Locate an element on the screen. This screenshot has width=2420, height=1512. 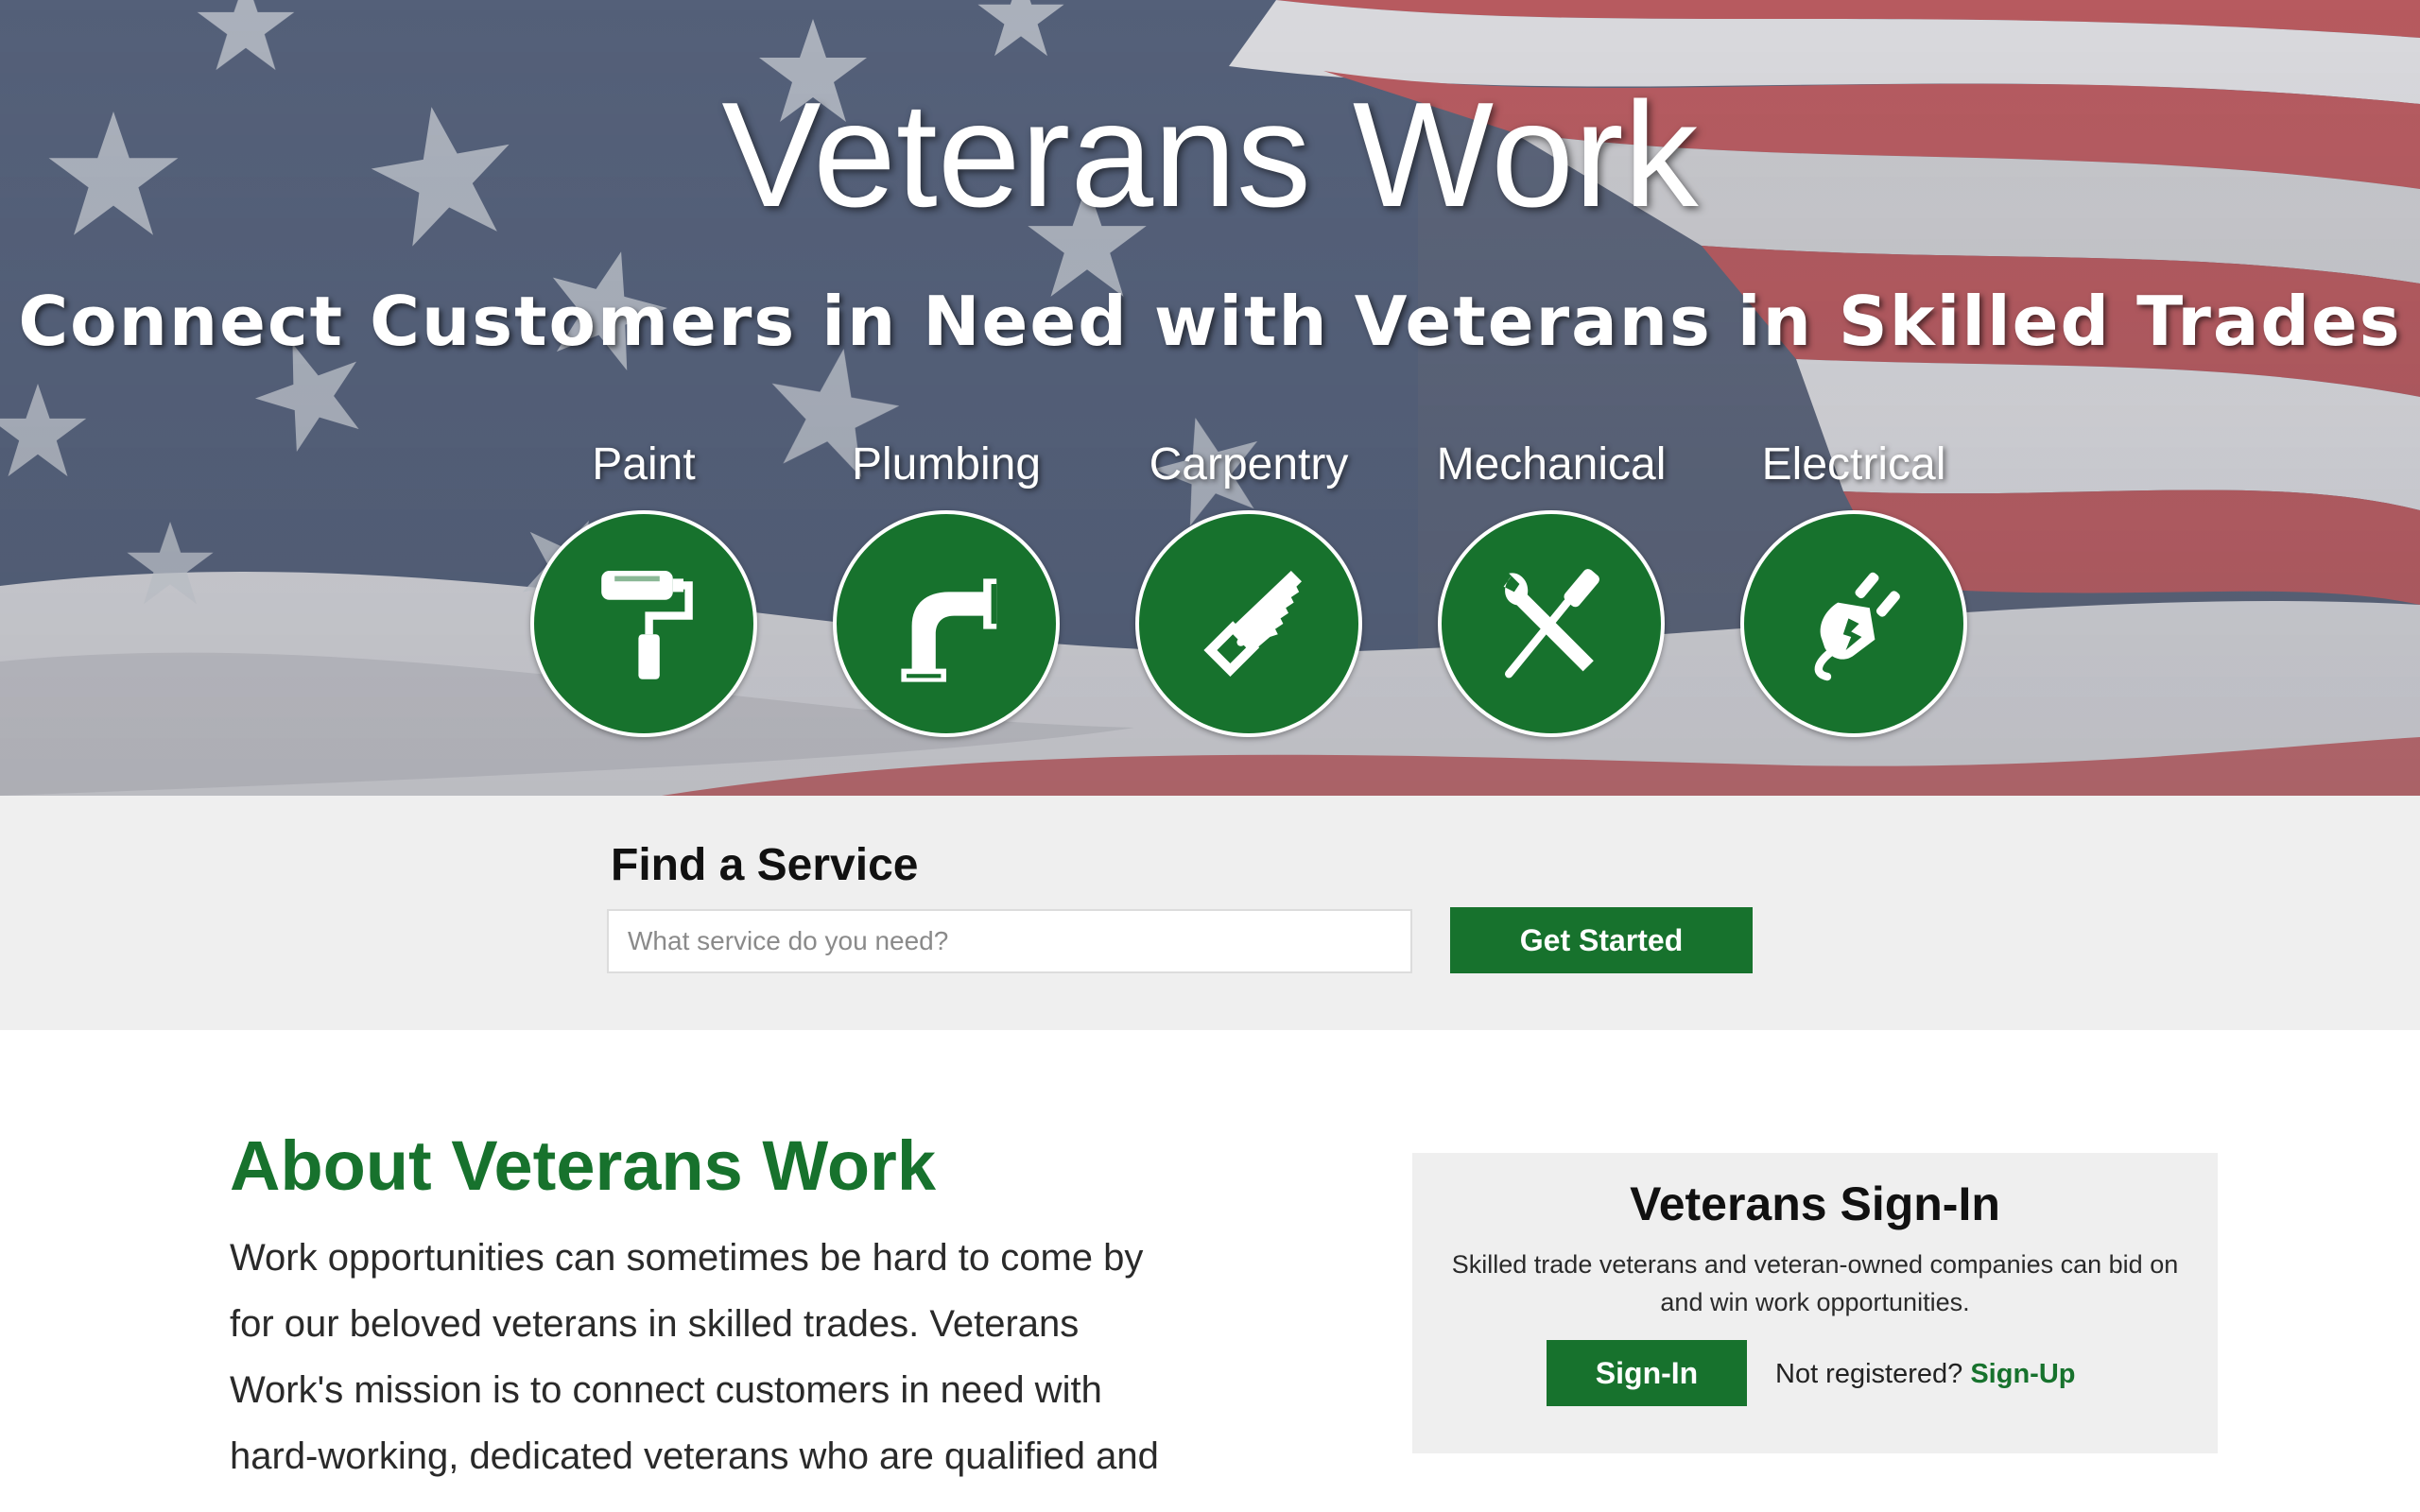
service-electrical: Electrical is located at coordinates (1854, 584).